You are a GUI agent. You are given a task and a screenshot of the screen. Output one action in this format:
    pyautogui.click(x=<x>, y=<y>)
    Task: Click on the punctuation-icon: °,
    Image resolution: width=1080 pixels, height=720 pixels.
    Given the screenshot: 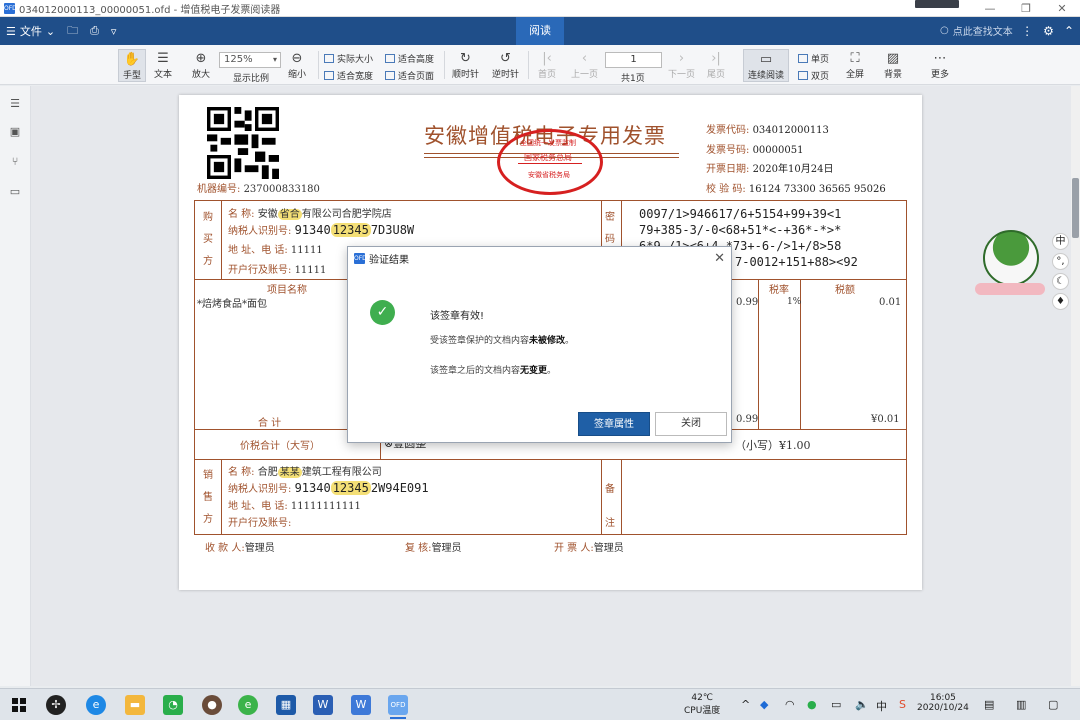 What is the action you would take?
    pyautogui.click(x=1060, y=261)
    